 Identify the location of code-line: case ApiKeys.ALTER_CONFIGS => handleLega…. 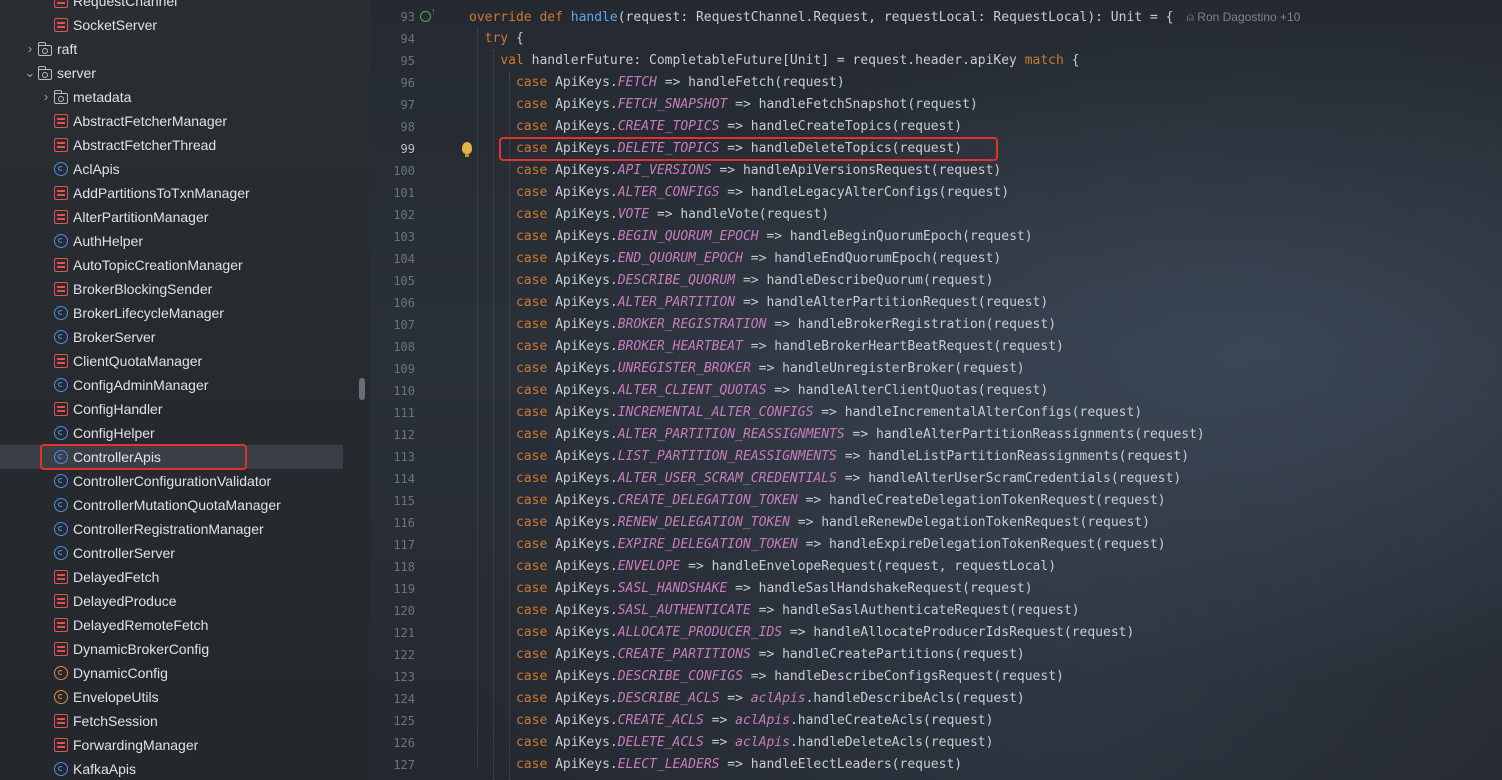
(739, 193).